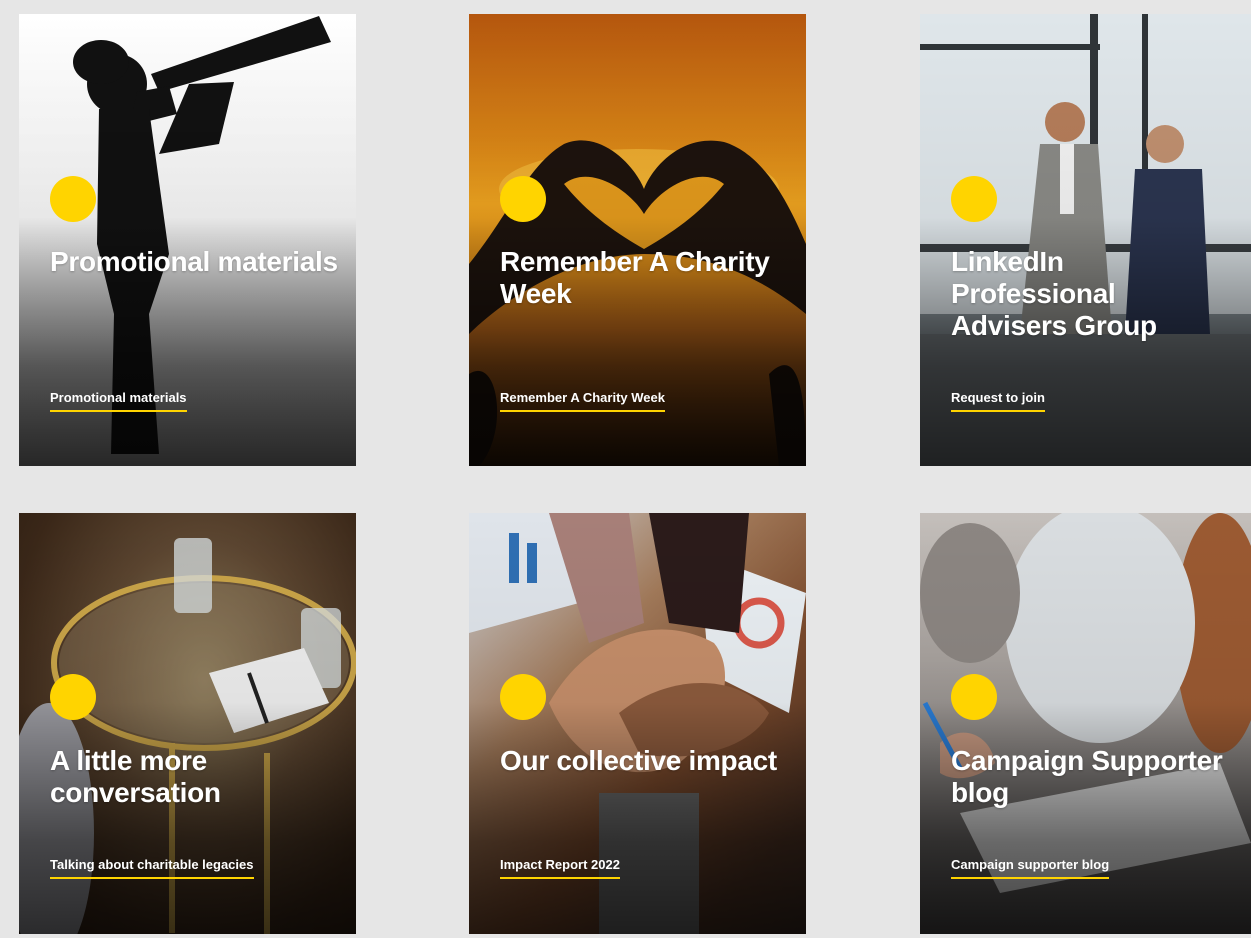  What do you see at coordinates (194, 261) in the screenshot?
I see `card-title: Promotional materials` at bounding box center [194, 261].